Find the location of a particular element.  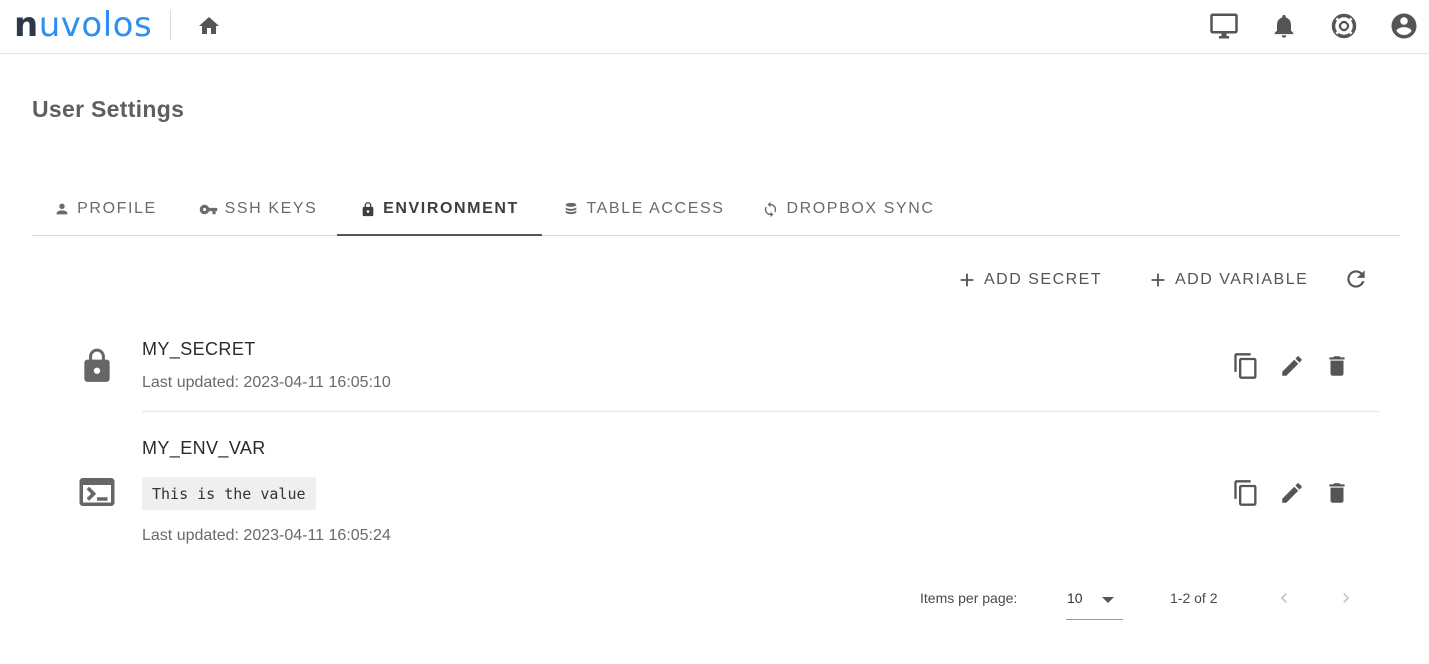

variable-item-icon is located at coordinates (97, 492).